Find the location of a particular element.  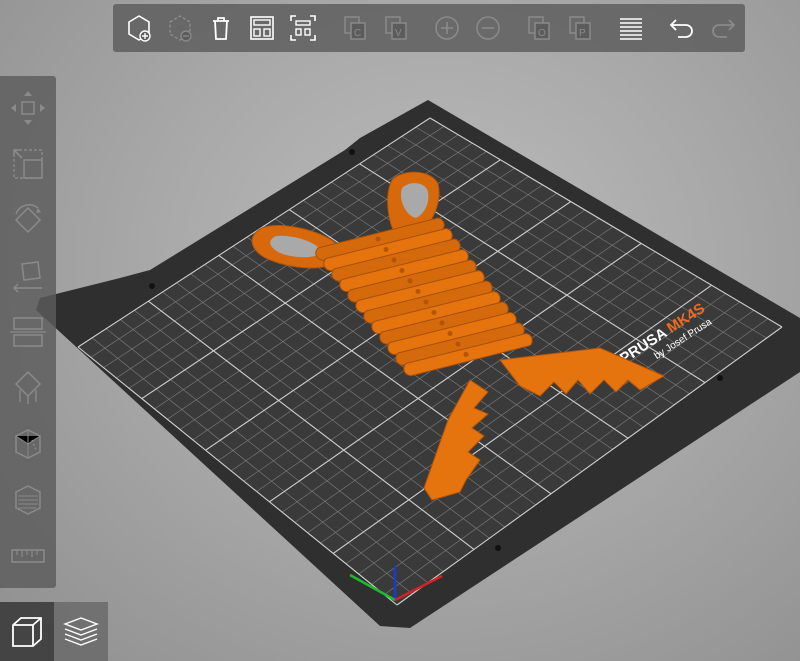

top-toolbar: C V O P is located at coordinates (429, 28).